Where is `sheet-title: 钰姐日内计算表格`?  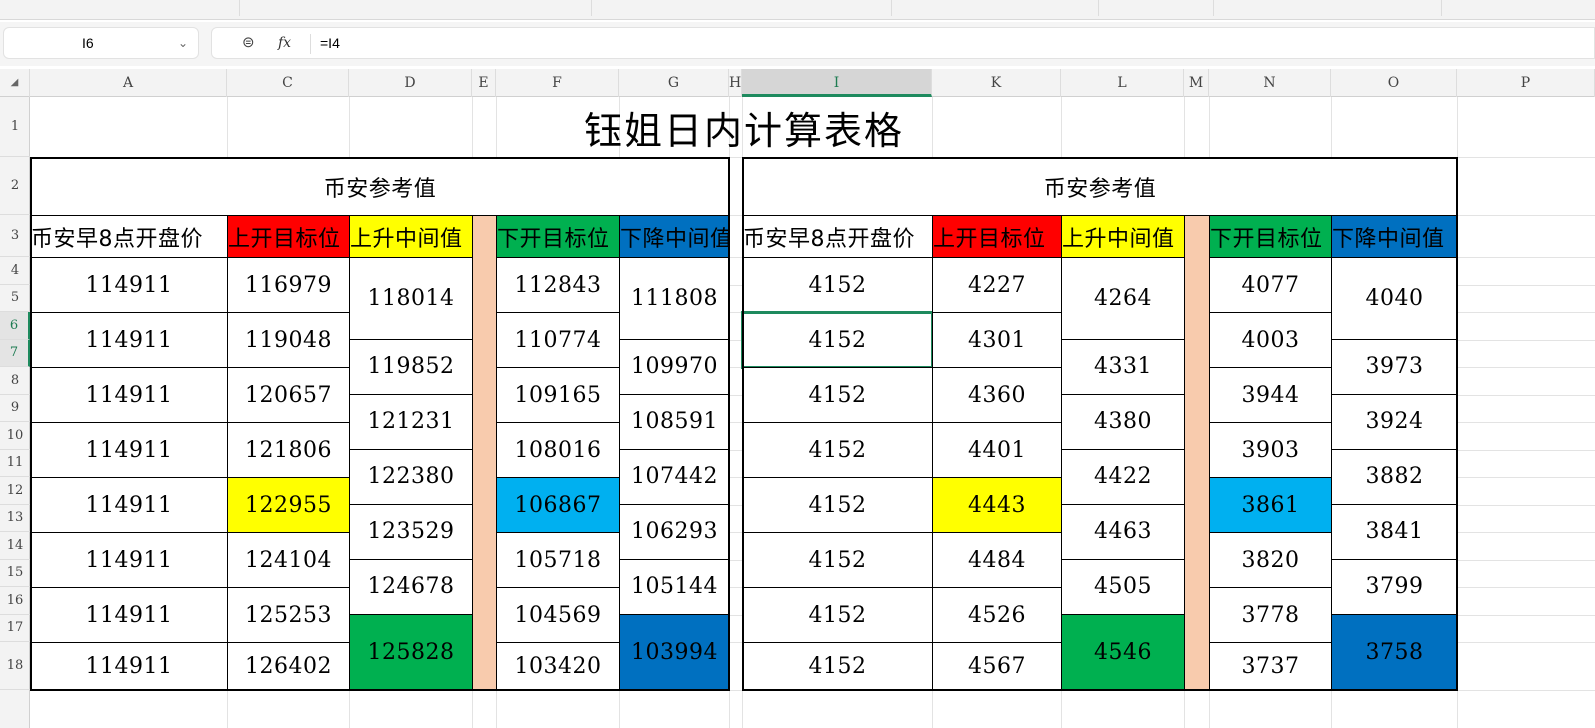 sheet-title: 钰姐日内计算表格 is located at coordinates (744, 127).